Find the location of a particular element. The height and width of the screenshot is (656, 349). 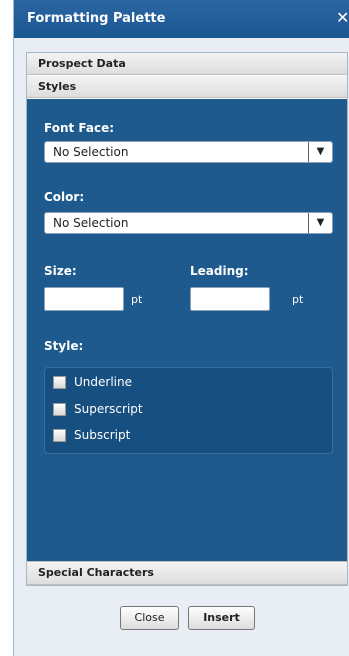

size-input is located at coordinates (84, 299).